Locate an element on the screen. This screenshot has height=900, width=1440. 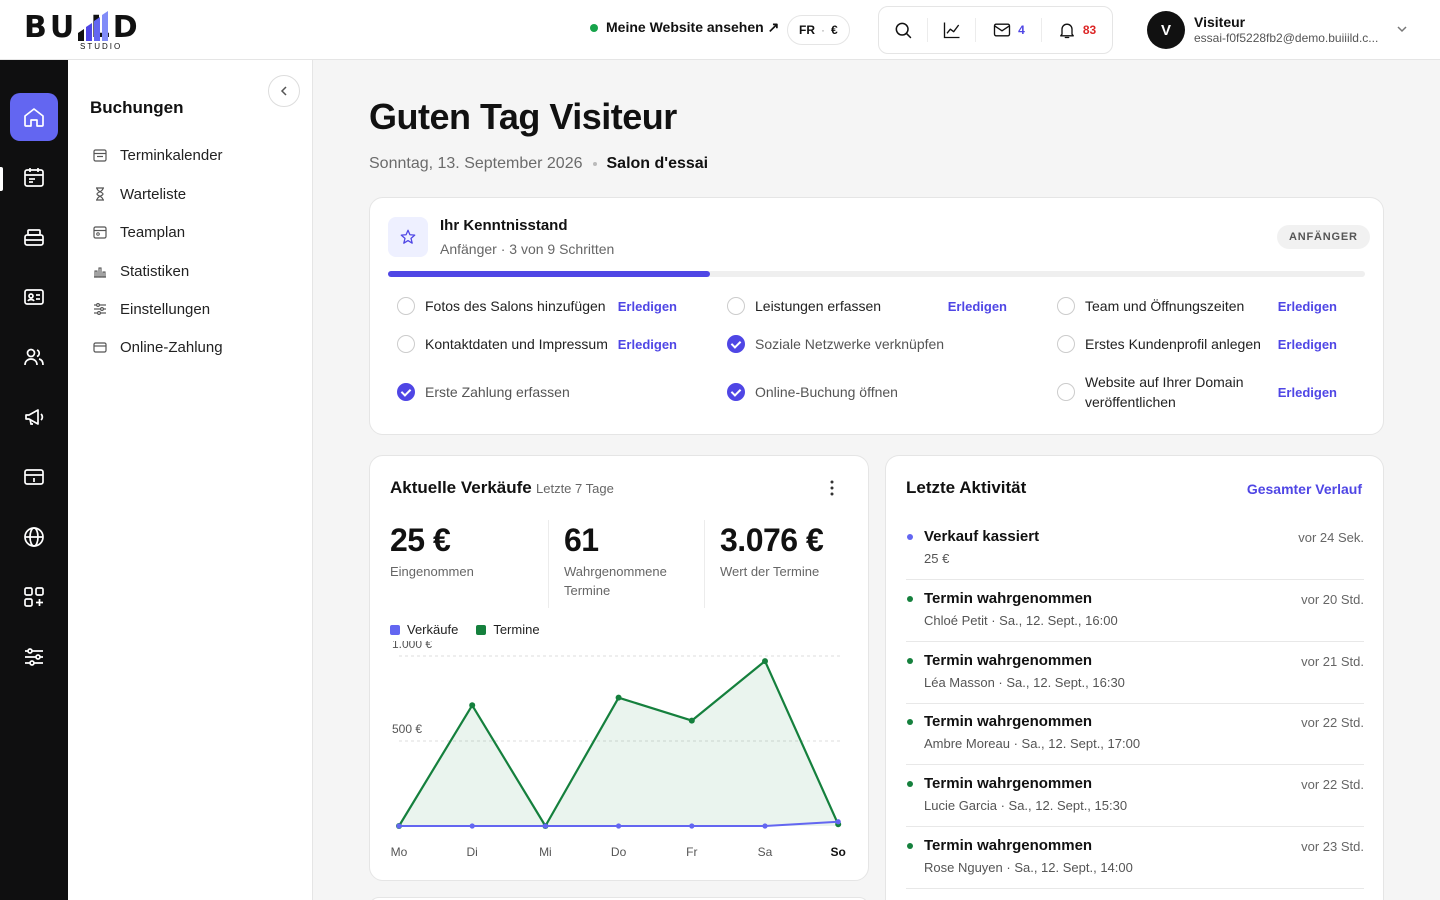
sidebar-item-terminkalender: Terminkalender is located at coordinates (157, 155).